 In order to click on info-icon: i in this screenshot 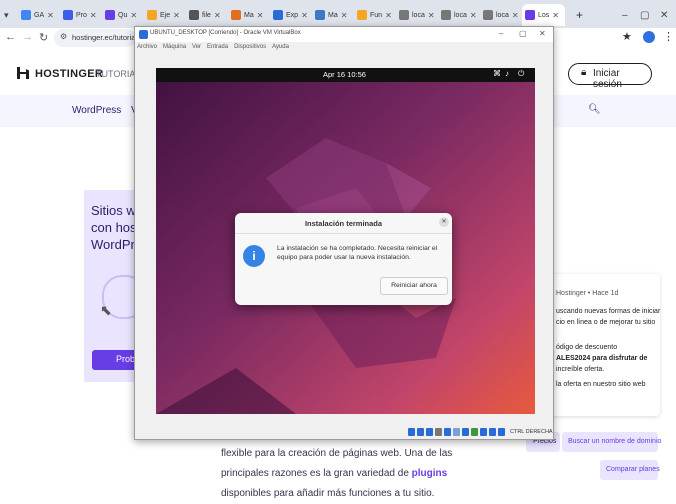, I will do `click(254, 256)`.